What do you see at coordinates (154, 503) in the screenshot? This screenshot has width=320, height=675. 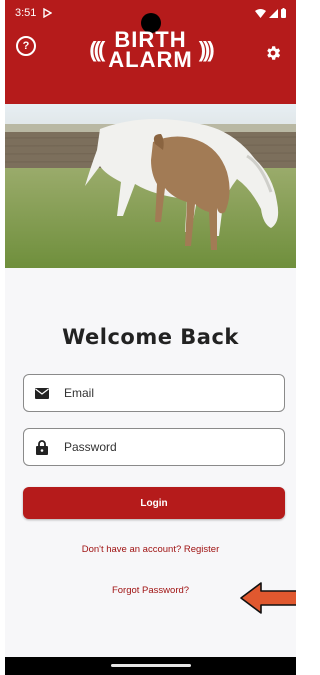 I see `login-button: Login` at bounding box center [154, 503].